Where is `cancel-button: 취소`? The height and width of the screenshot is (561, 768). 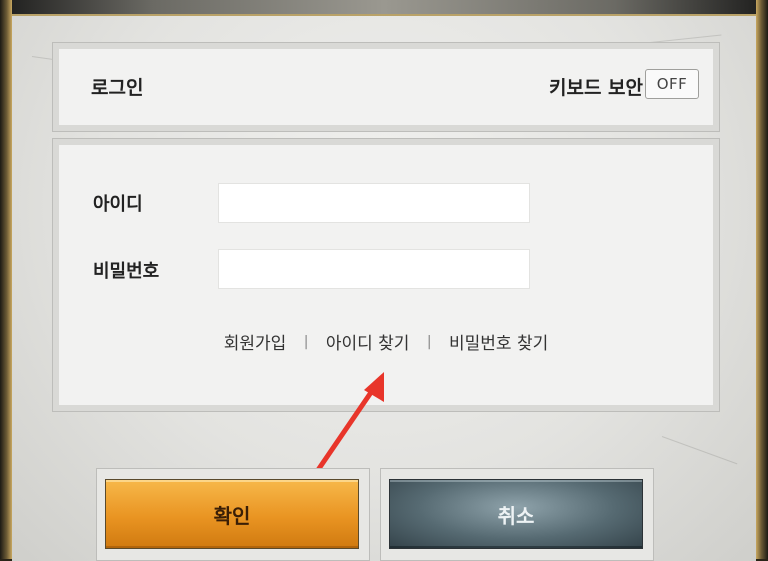
cancel-button: 취소 is located at coordinates (516, 514).